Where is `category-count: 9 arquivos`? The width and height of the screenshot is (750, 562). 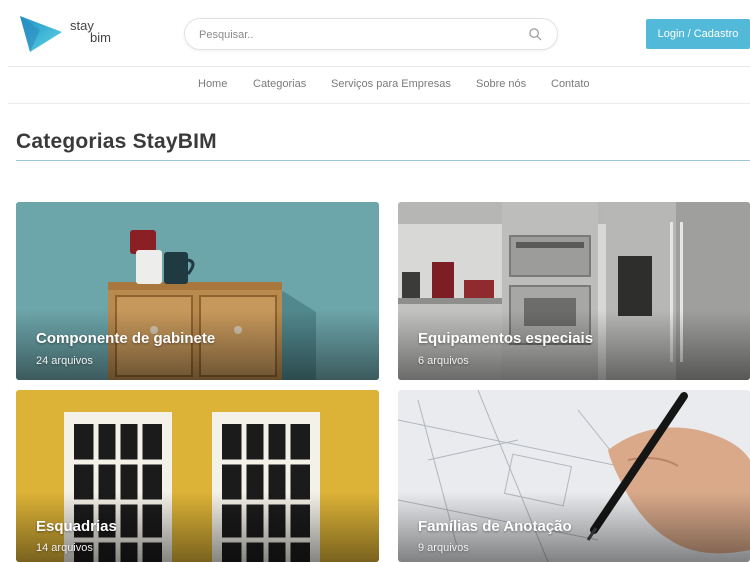
category-count: 9 arquivos is located at coordinates (443, 548).